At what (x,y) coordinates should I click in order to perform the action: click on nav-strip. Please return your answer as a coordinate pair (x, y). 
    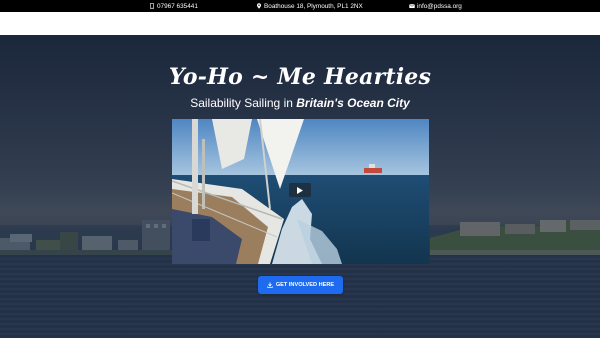
    Looking at the image, I should click on (300, 23).